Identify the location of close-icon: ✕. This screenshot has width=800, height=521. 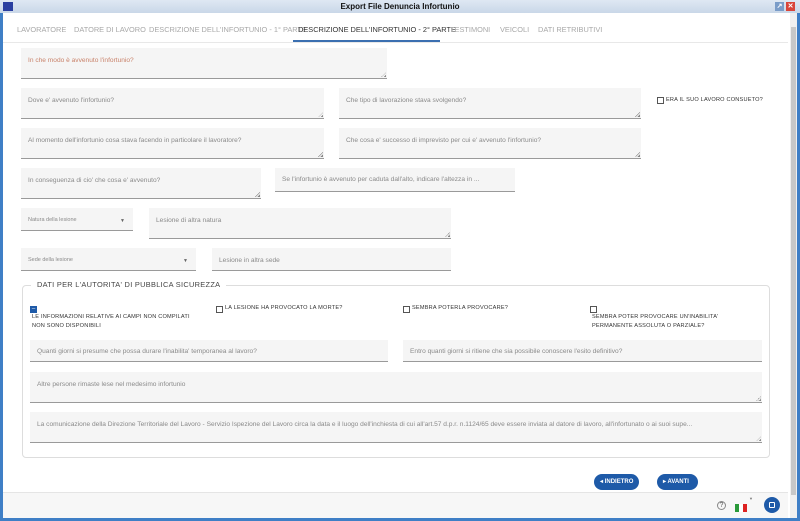
(790, 6).